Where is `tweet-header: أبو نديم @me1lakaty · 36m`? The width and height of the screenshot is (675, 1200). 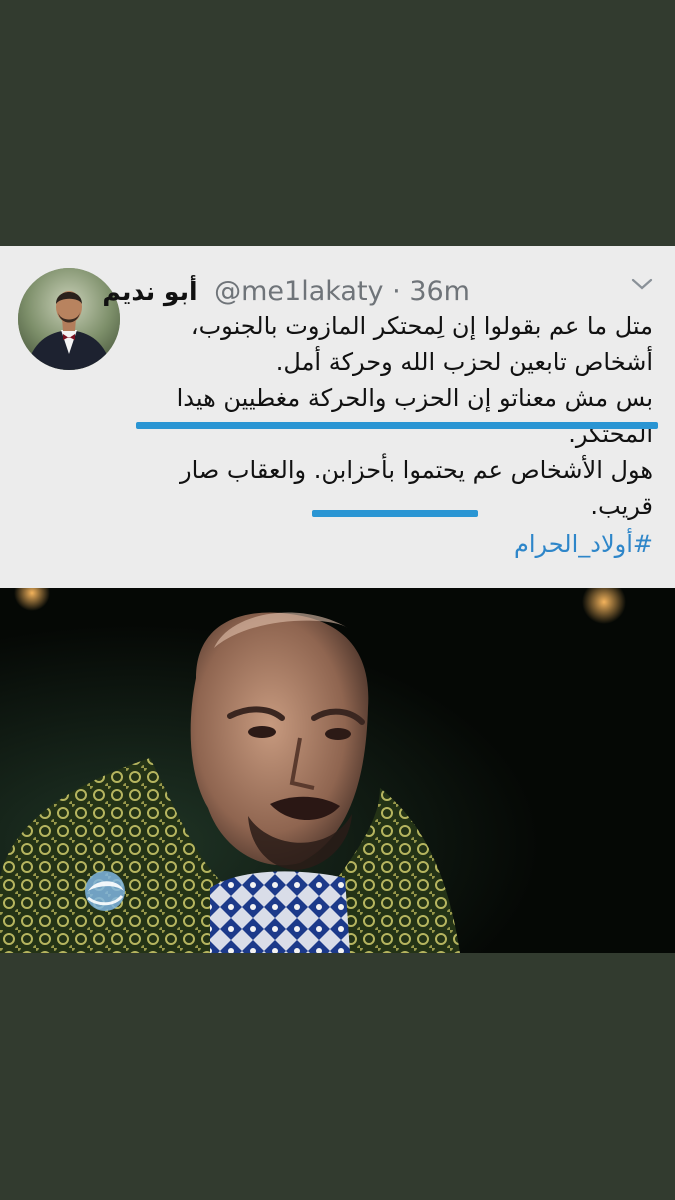
tweet-header: أبو نديم @me1lakaty · 36m is located at coordinates (286, 292).